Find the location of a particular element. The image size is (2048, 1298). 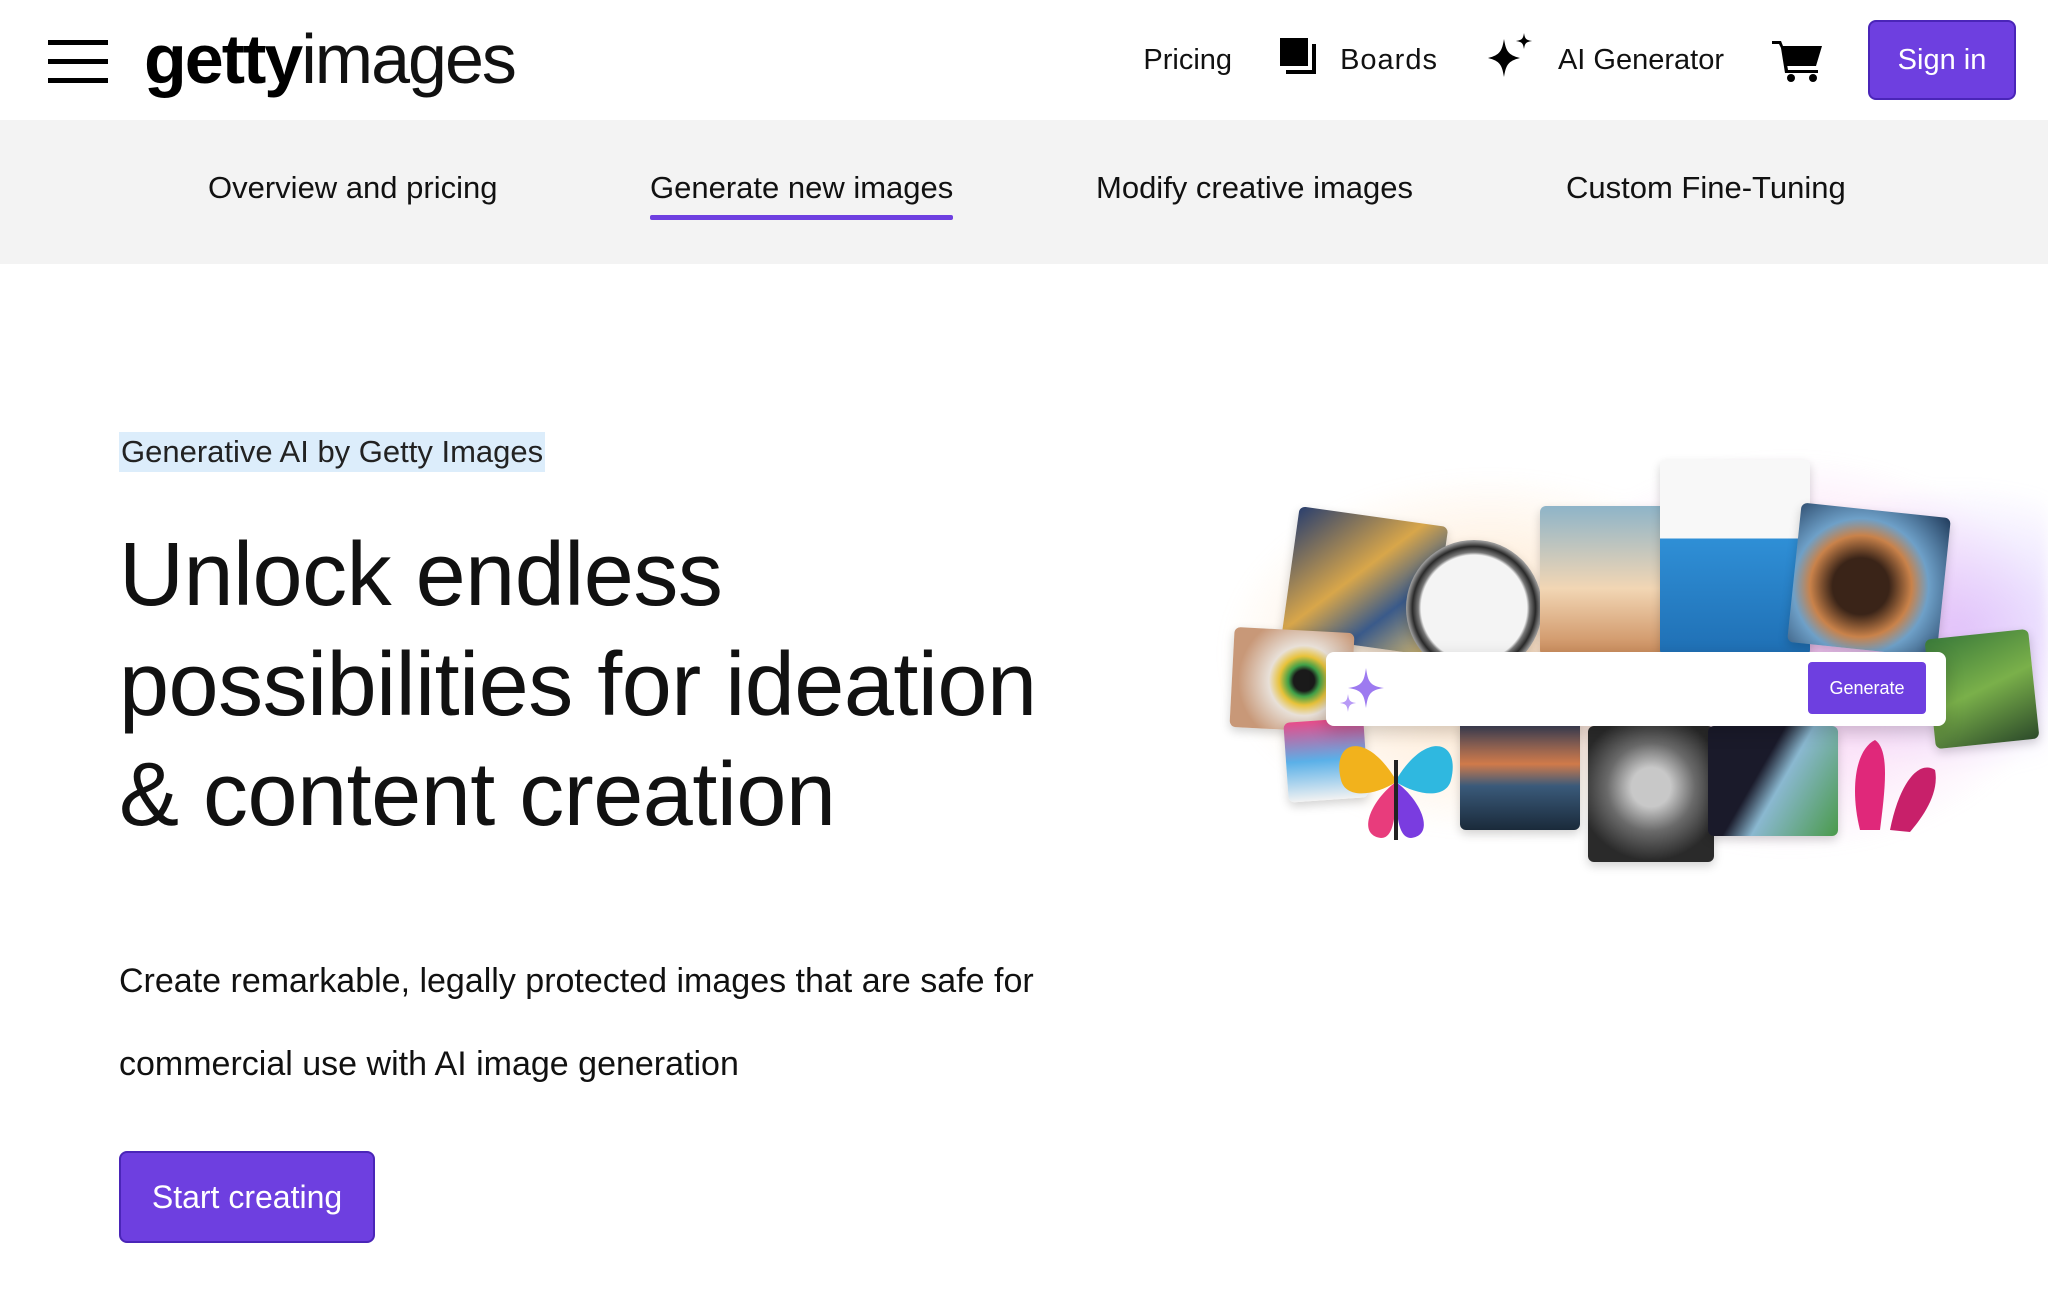

butterfly-image is located at coordinates (1396, 785).